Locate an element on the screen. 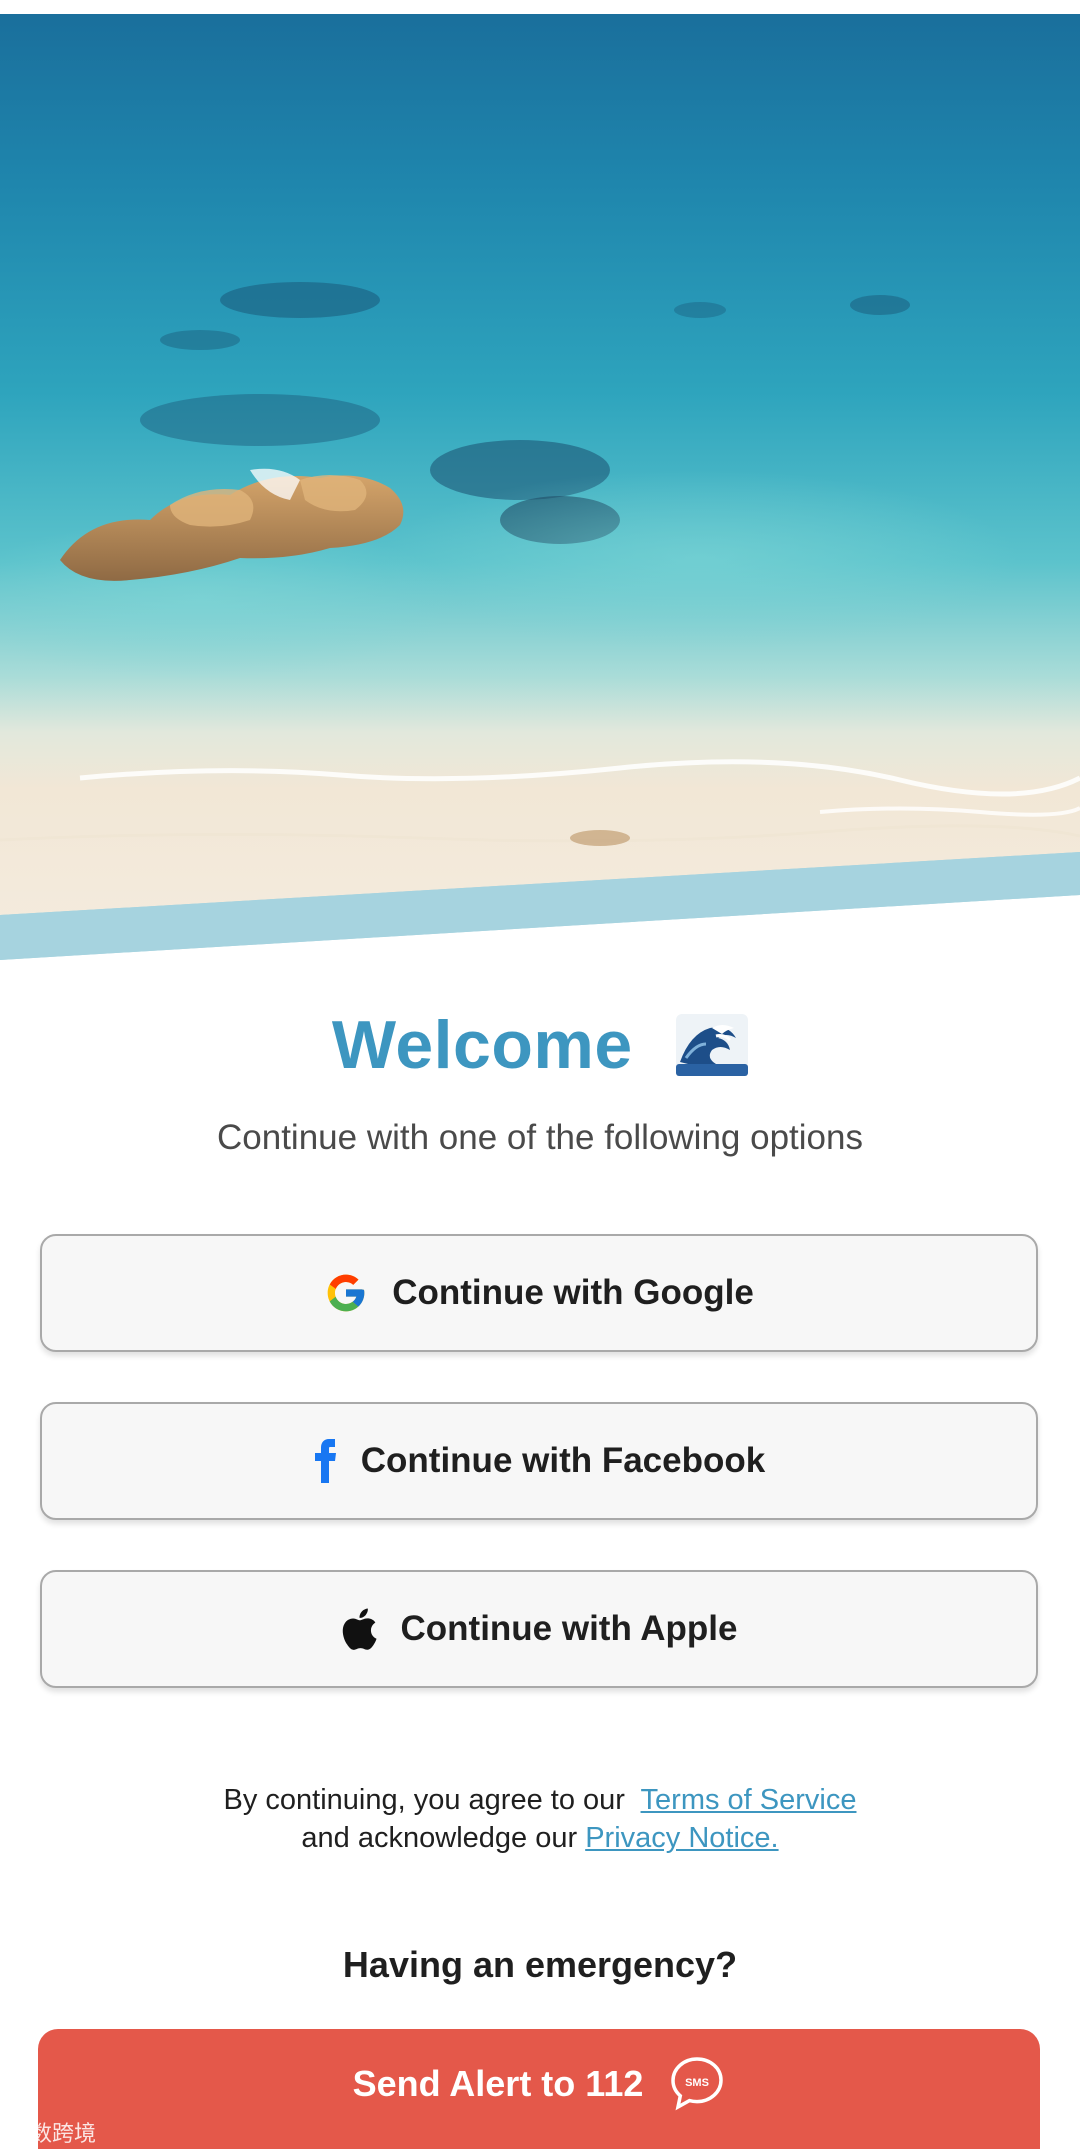 Image resolution: width=1080 pixels, height=2149 pixels. watermark-text: 大数跨境 is located at coordinates (52, 2133).